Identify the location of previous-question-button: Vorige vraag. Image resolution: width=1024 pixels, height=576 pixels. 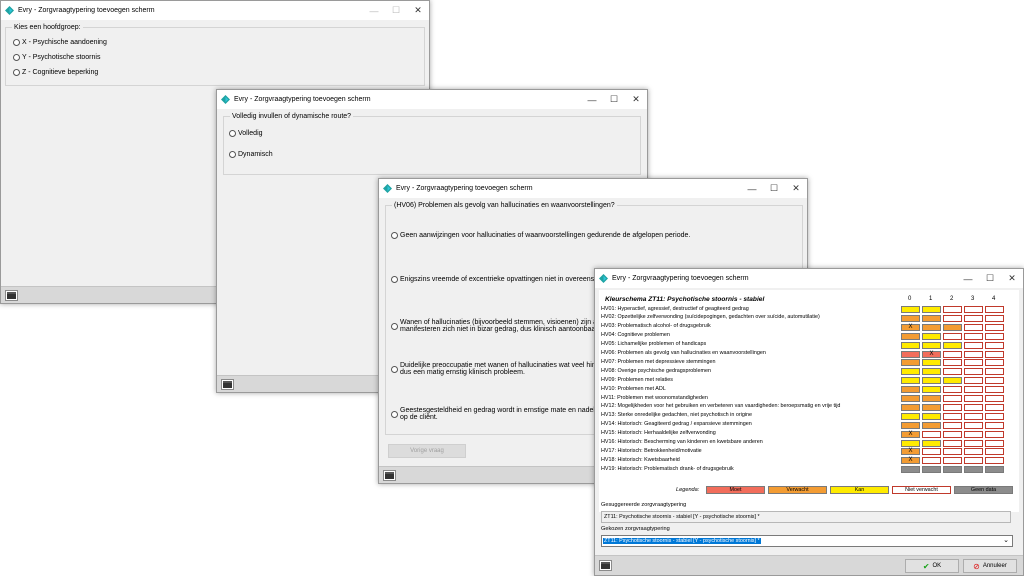
(427, 451).